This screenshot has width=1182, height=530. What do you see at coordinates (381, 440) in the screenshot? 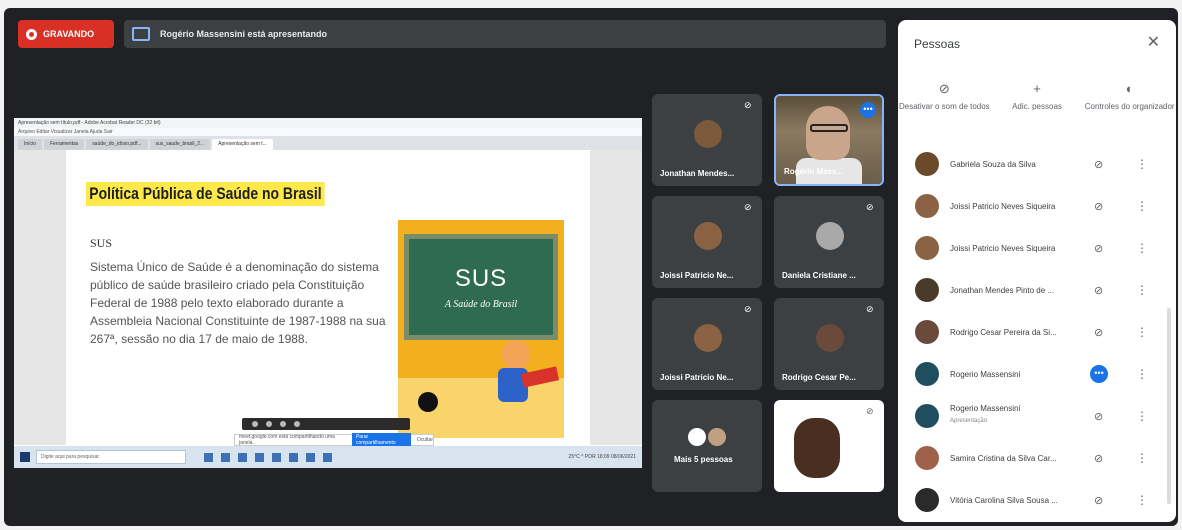
I see `stop-sharing-button: Parar compartilhamento` at bounding box center [381, 440].